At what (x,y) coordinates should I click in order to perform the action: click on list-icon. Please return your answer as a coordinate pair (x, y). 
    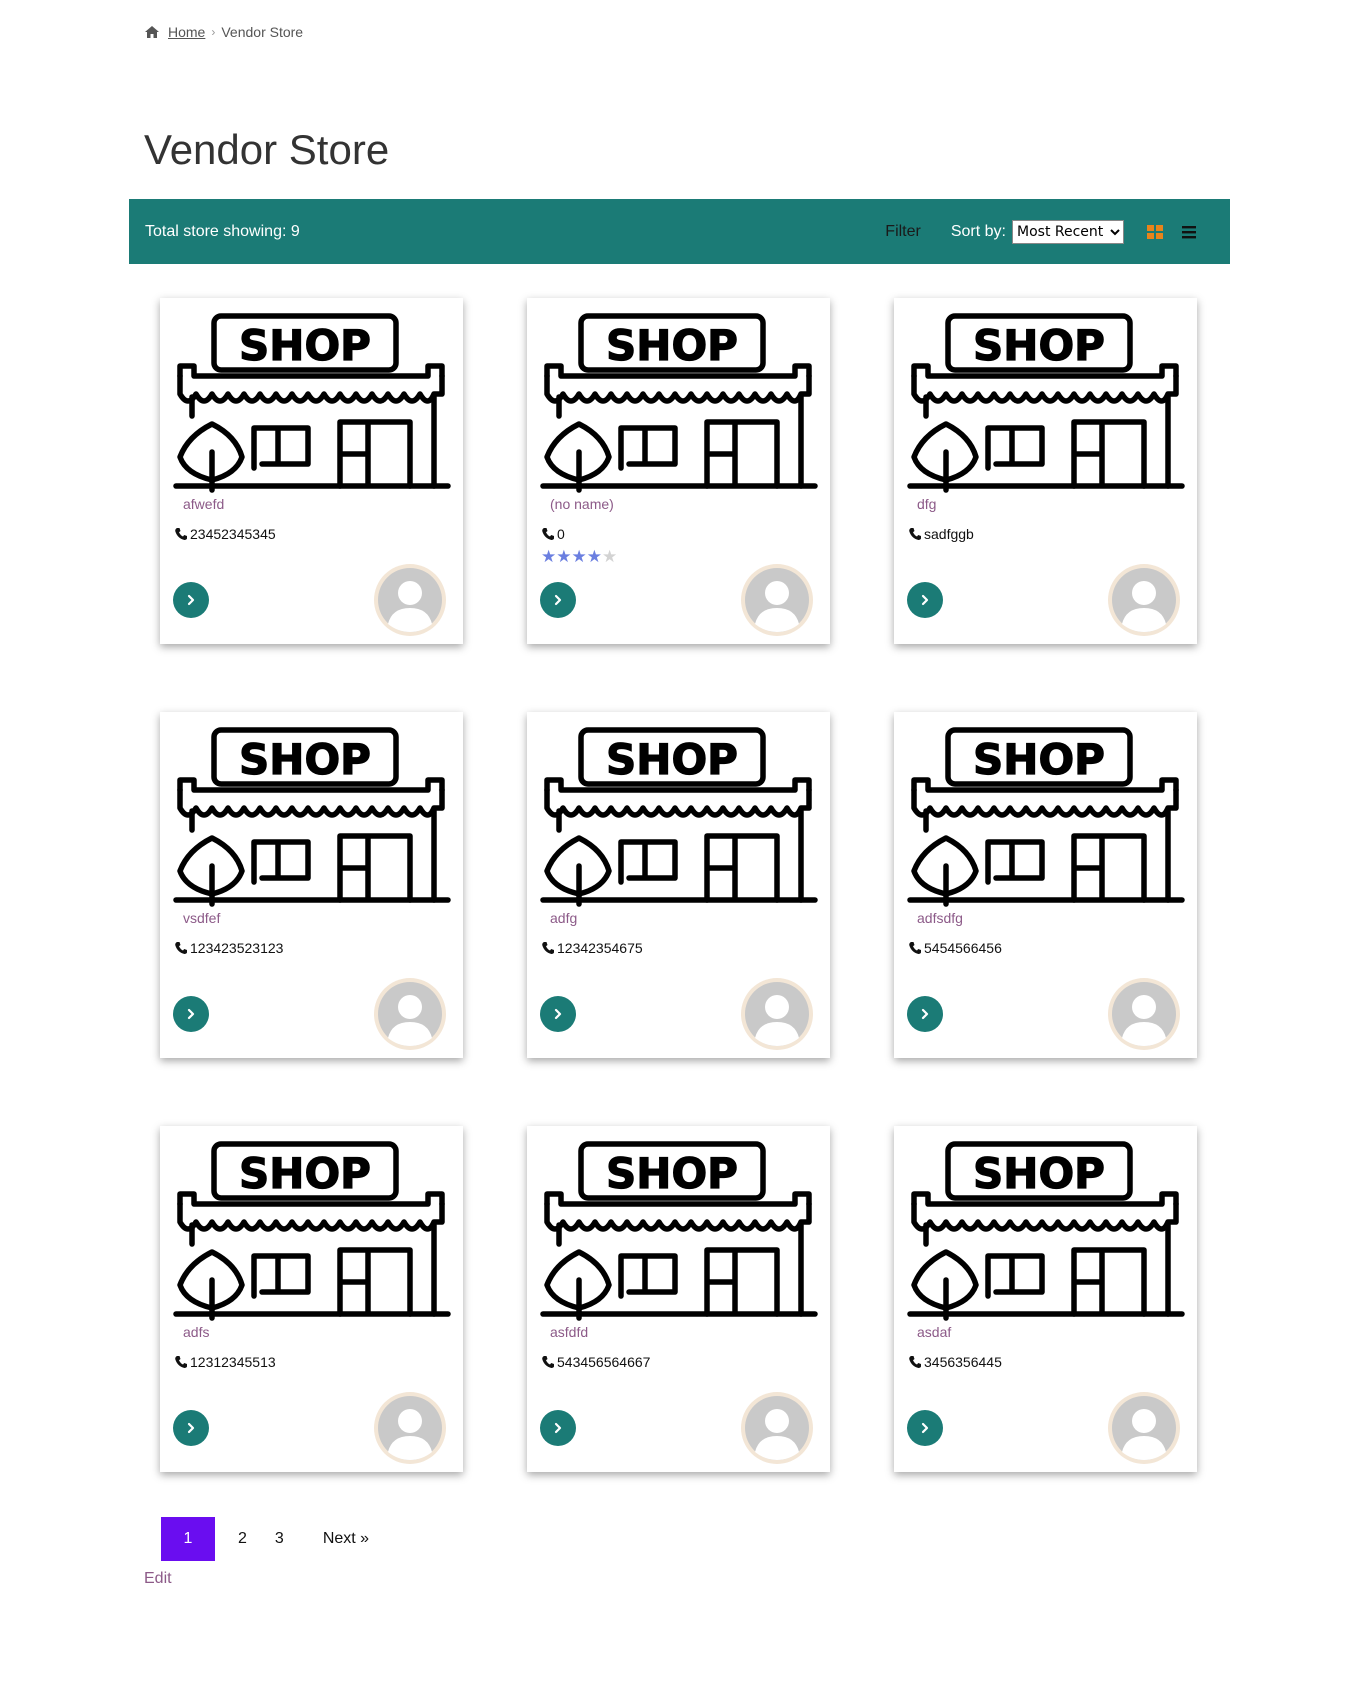
    Looking at the image, I should click on (1189, 232).